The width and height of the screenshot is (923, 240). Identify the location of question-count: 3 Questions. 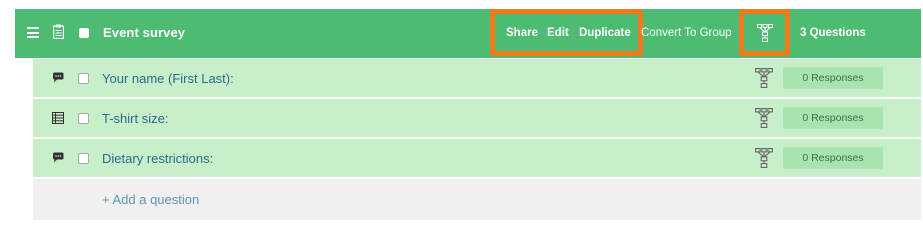
(833, 33).